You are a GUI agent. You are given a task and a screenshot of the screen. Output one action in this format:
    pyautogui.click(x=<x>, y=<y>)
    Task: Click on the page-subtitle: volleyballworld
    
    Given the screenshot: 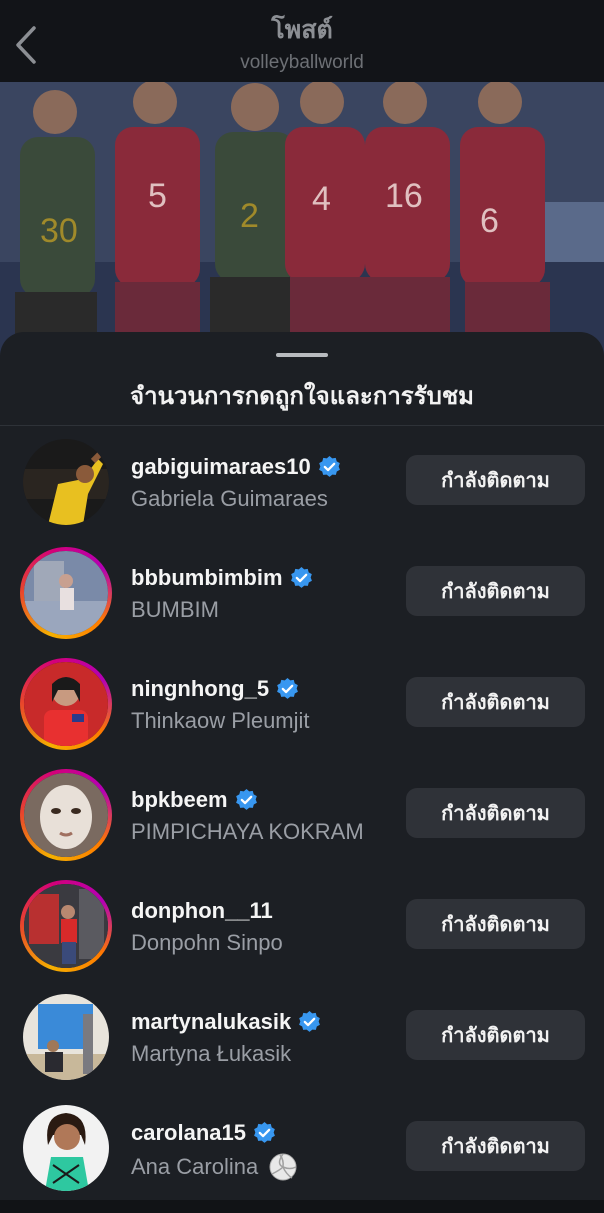 What is the action you would take?
    pyautogui.click(x=302, y=62)
    